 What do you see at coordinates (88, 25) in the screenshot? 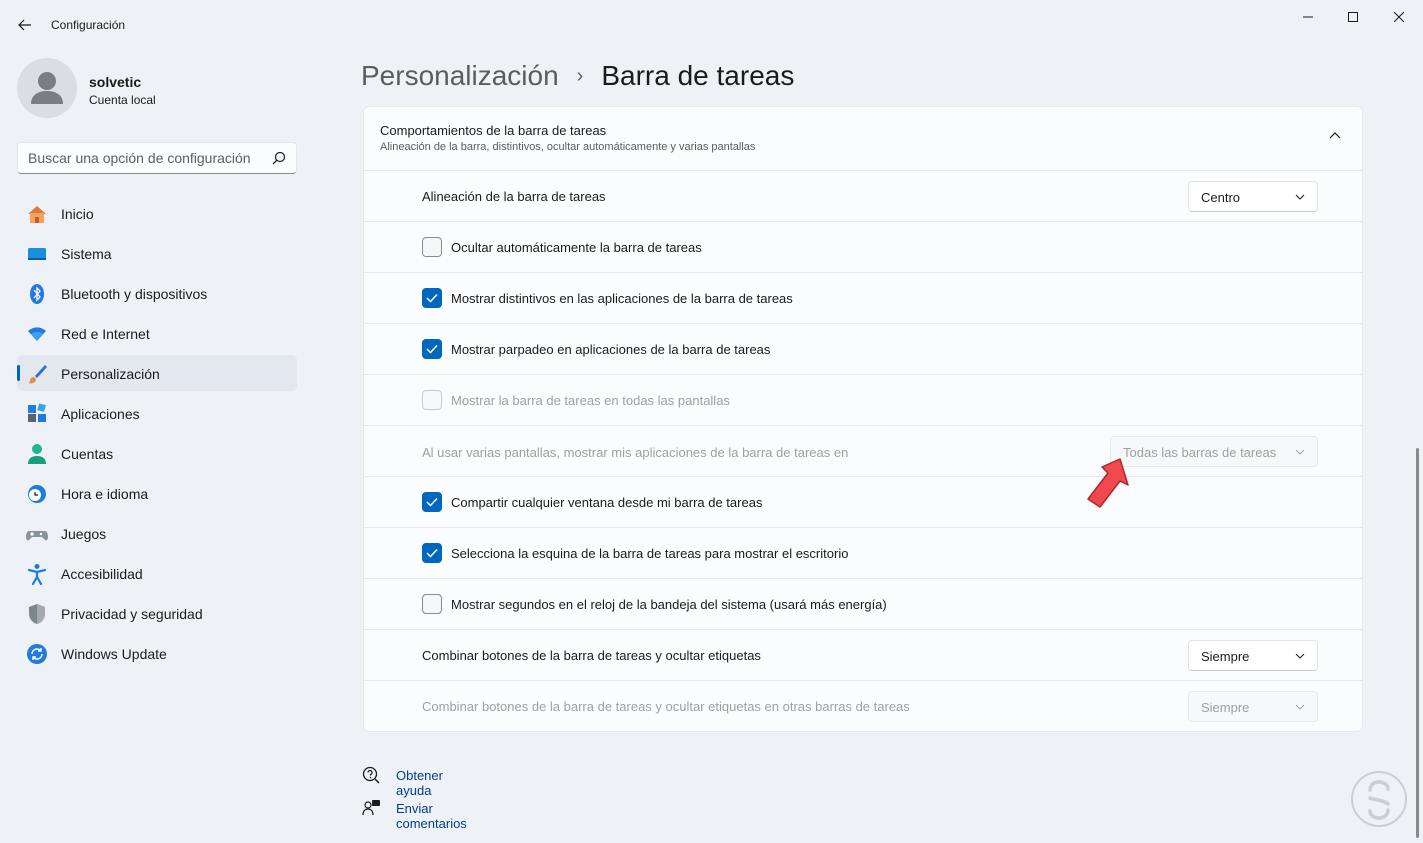
I see `app-title: Configuración` at bounding box center [88, 25].